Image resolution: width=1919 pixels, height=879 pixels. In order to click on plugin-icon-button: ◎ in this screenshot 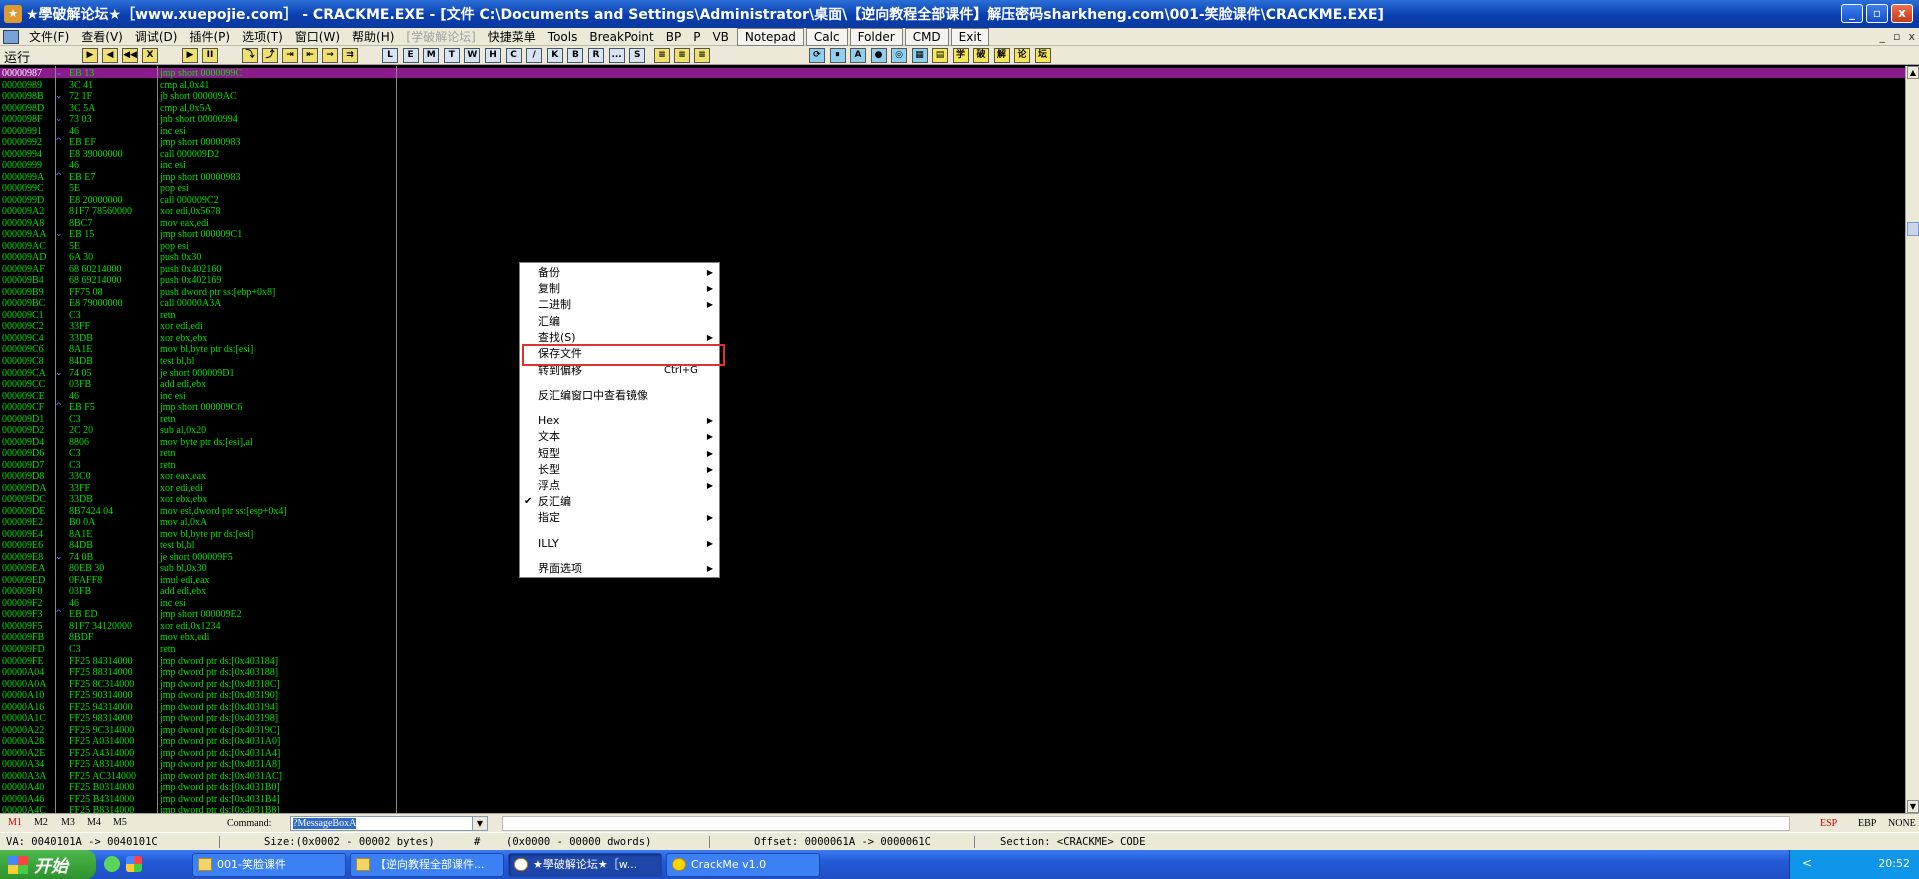, I will do `click(899, 55)`.